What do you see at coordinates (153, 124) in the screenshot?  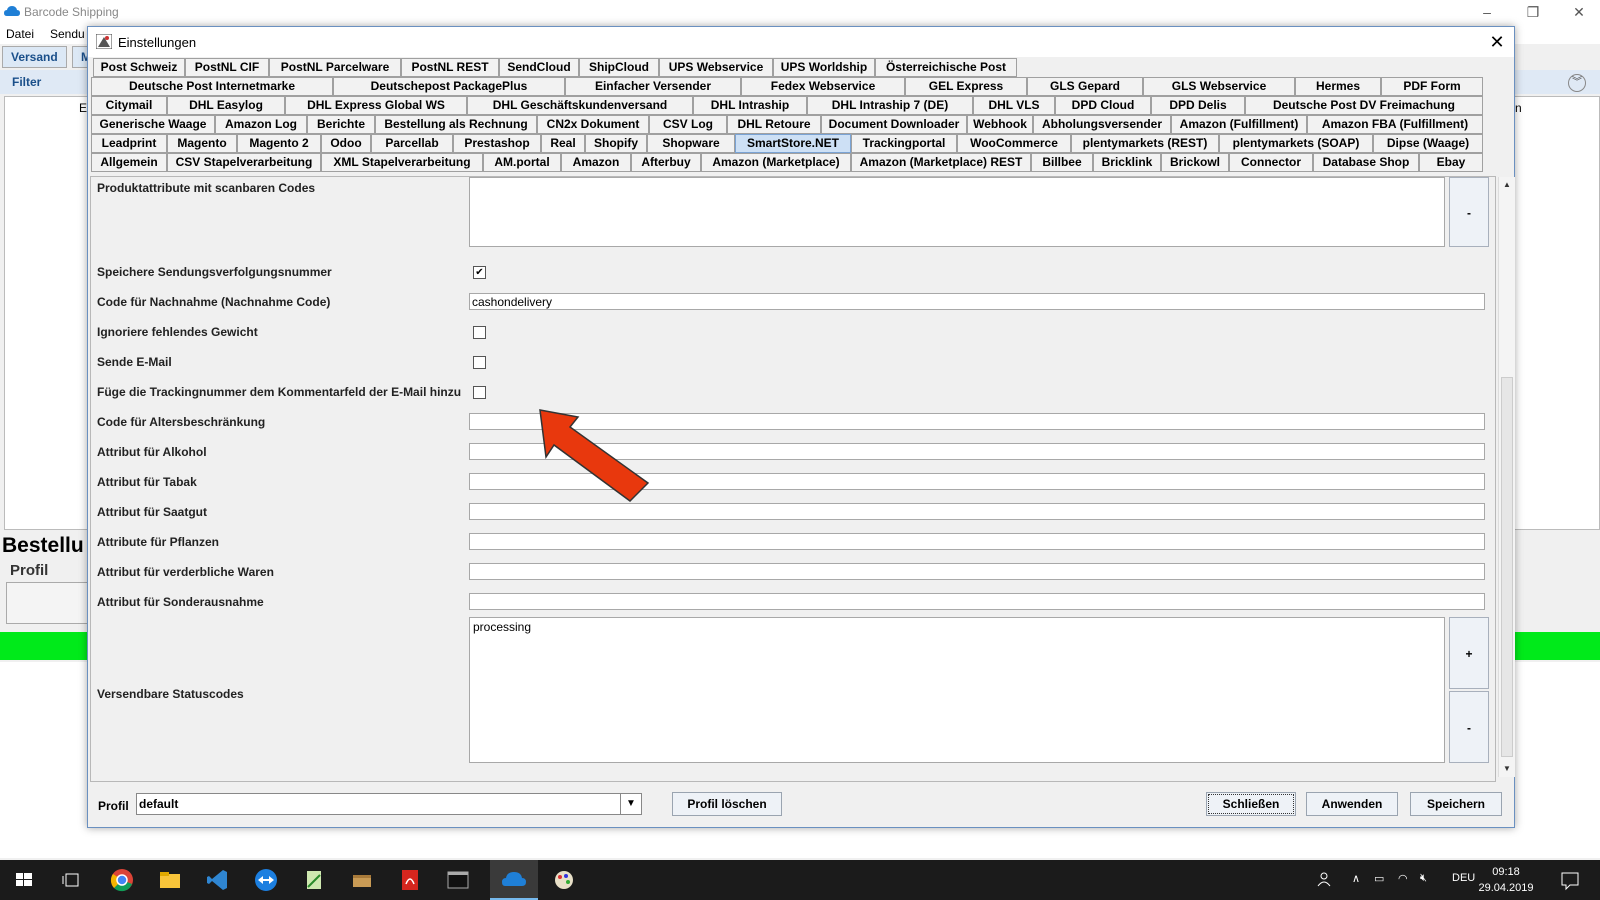 I see `tab-item: Generische Waage` at bounding box center [153, 124].